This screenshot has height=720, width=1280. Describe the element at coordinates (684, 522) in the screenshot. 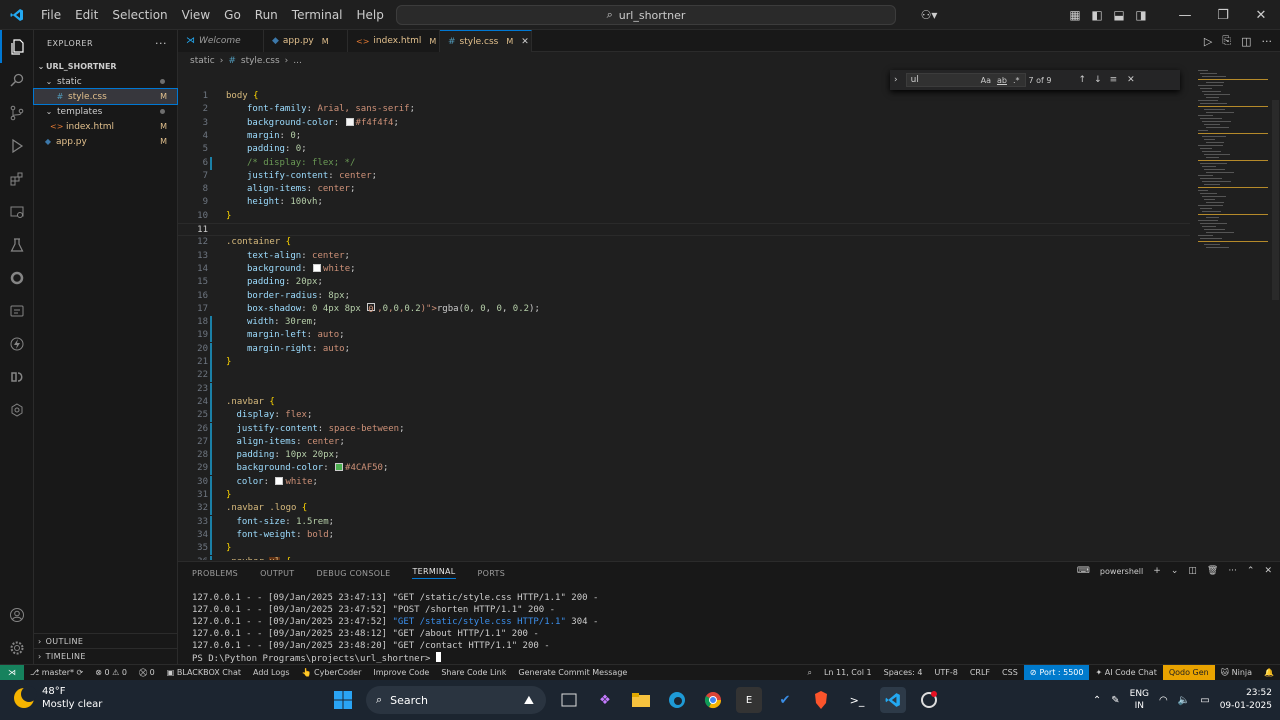

I see `code-line: 33 font-size: 1.5rem;` at that location.